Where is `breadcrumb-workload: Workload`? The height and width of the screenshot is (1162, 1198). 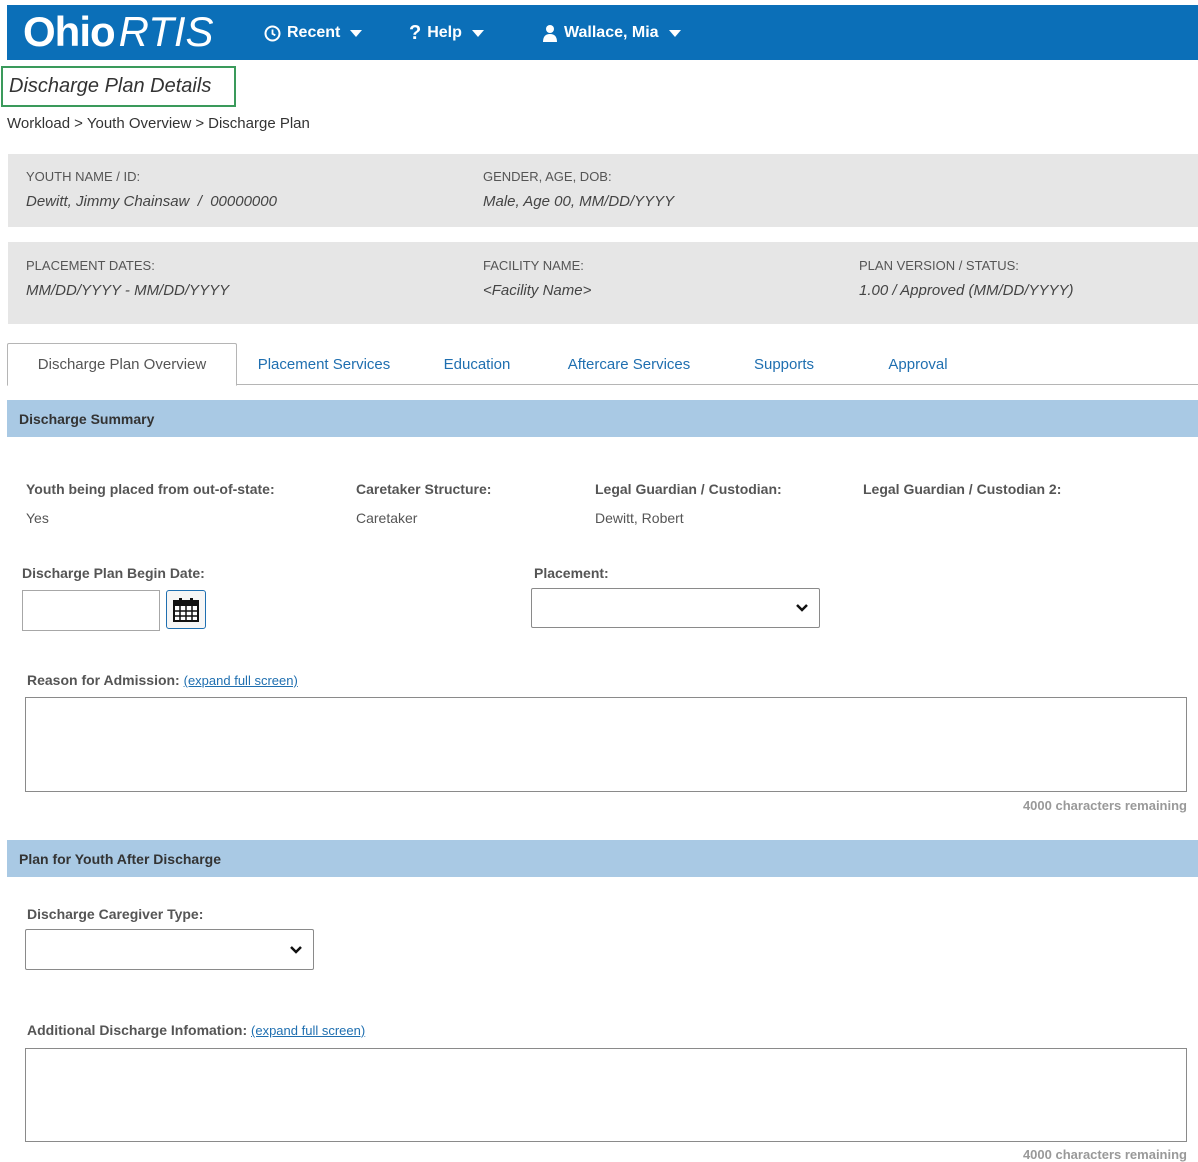 breadcrumb-workload: Workload is located at coordinates (38, 123).